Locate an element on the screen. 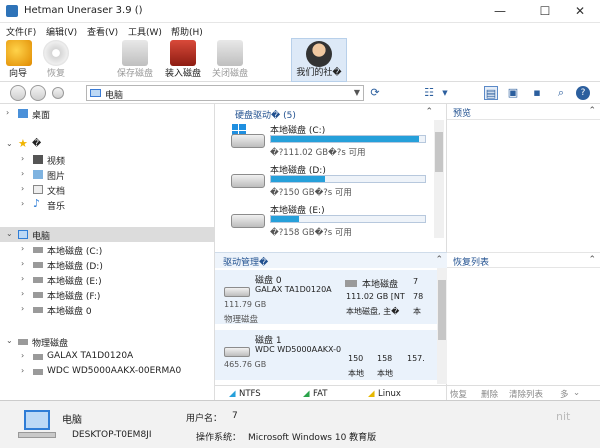 This screenshot has height=448, width=600. back-button is located at coordinates (18, 93).